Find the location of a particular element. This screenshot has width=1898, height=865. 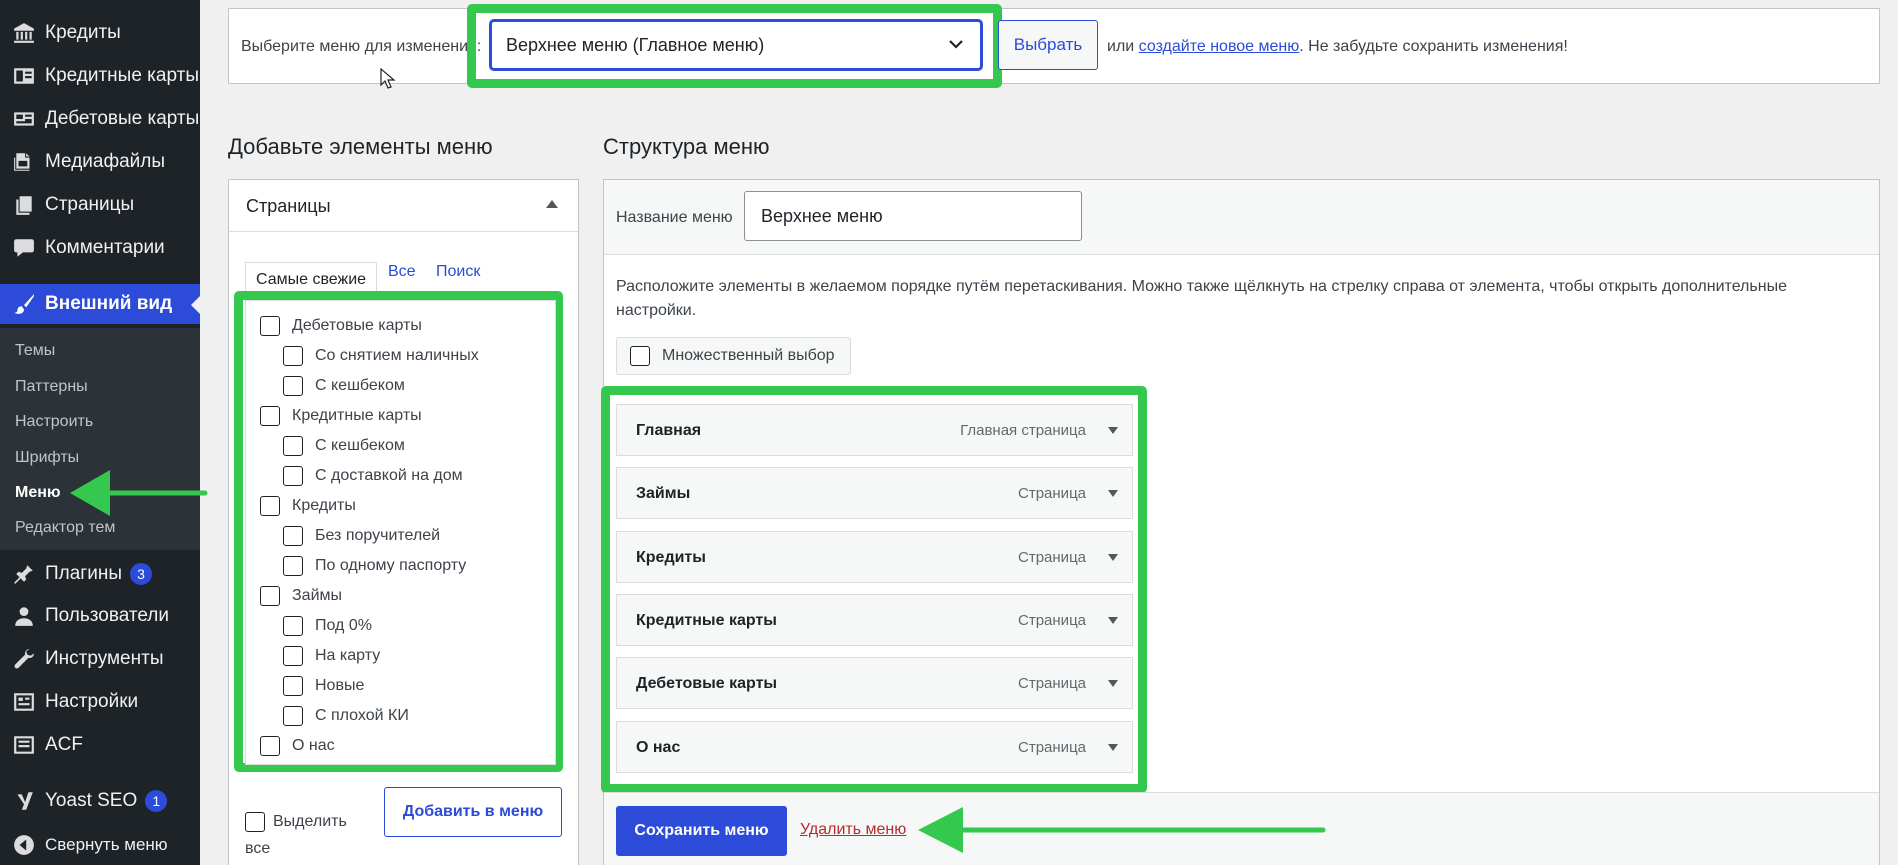

save-menu-button: Сохранить меню is located at coordinates (701, 831).